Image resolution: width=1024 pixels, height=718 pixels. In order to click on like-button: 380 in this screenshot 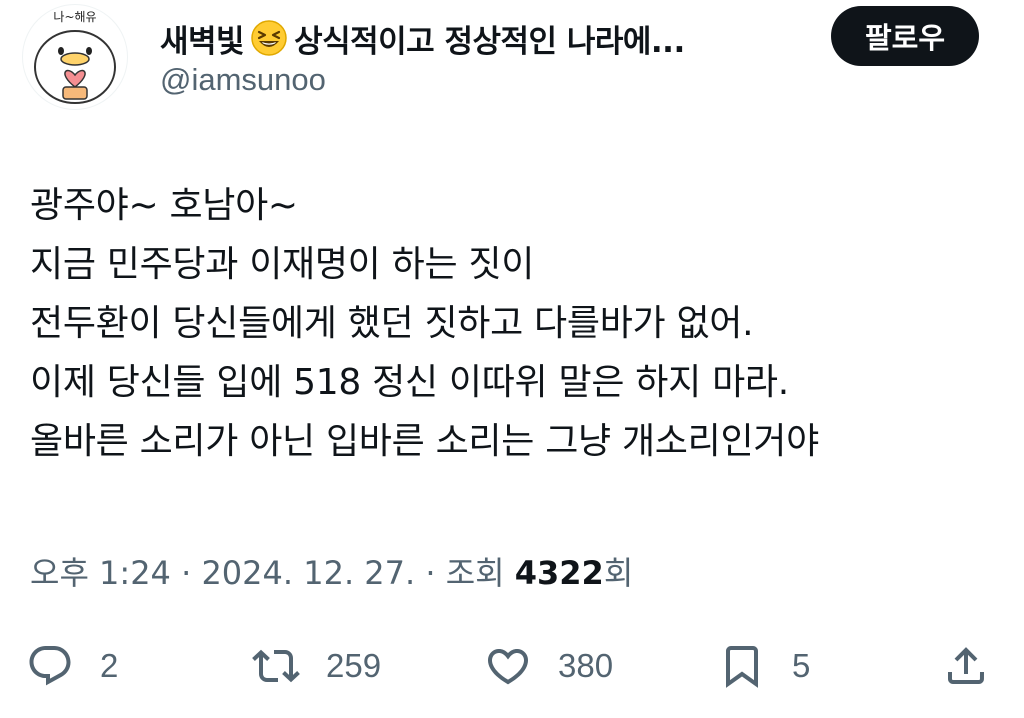, I will do `click(548, 666)`.